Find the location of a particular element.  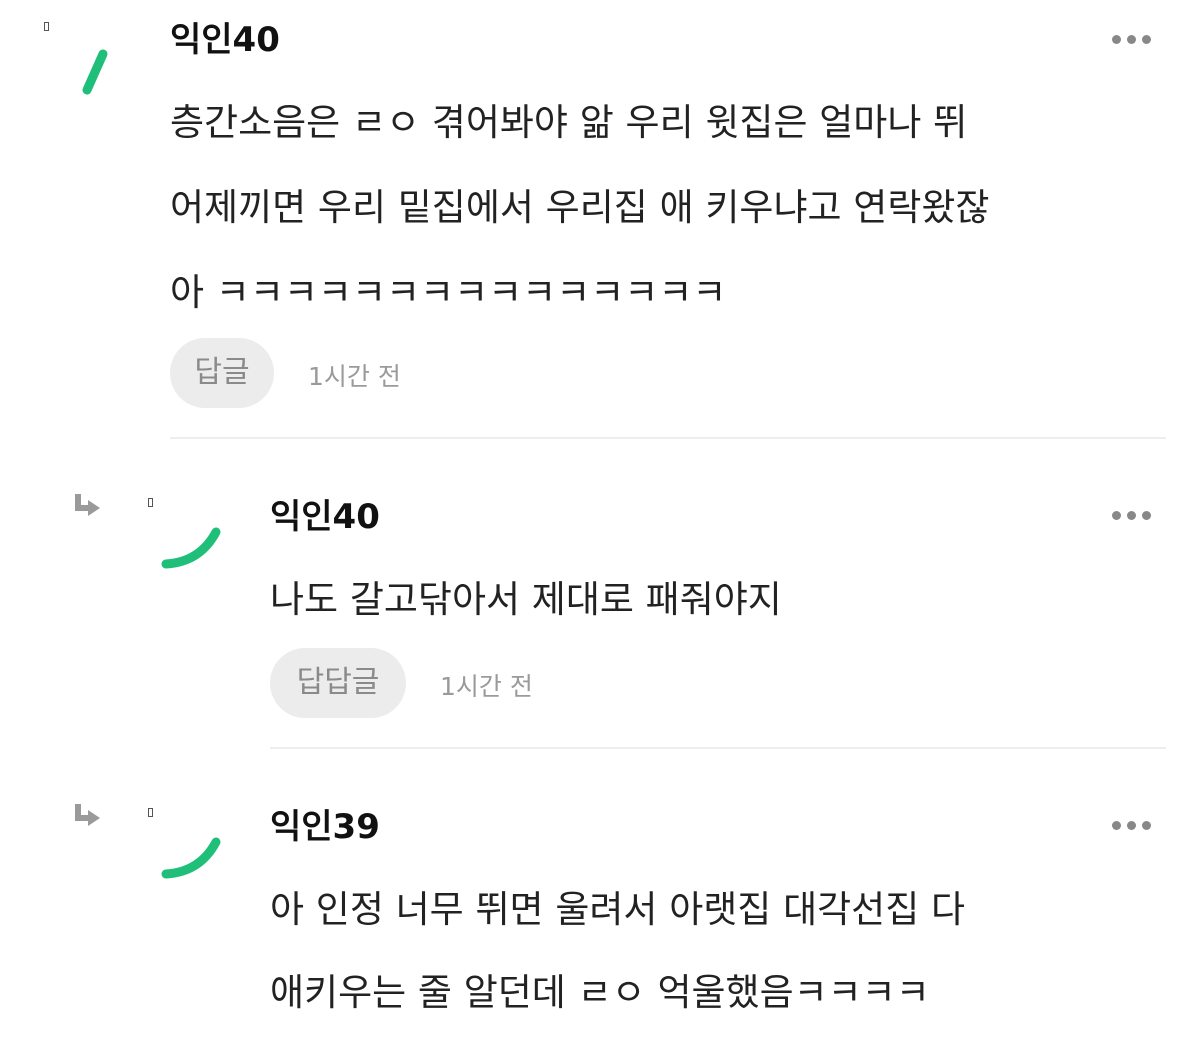

reply-button: 답글 is located at coordinates (222, 373).